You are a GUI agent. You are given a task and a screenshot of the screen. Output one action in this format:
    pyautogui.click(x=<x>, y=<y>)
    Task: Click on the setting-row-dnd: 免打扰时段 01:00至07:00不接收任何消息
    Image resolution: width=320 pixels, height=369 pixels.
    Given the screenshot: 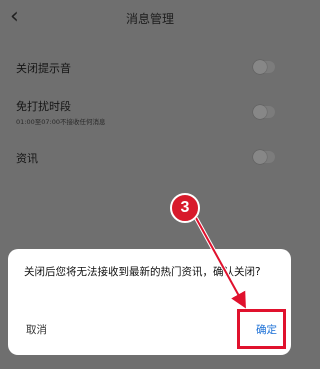 What is the action you would take?
    pyautogui.click(x=150, y=113)
    